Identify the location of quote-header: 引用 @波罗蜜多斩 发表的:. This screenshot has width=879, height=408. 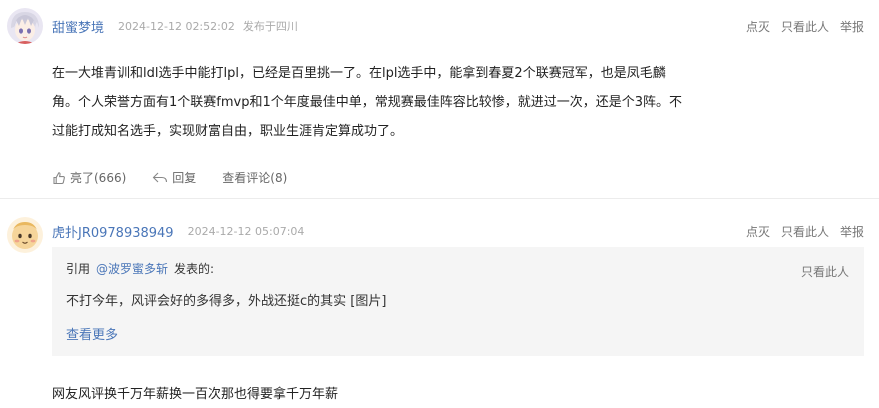
(140, 268).